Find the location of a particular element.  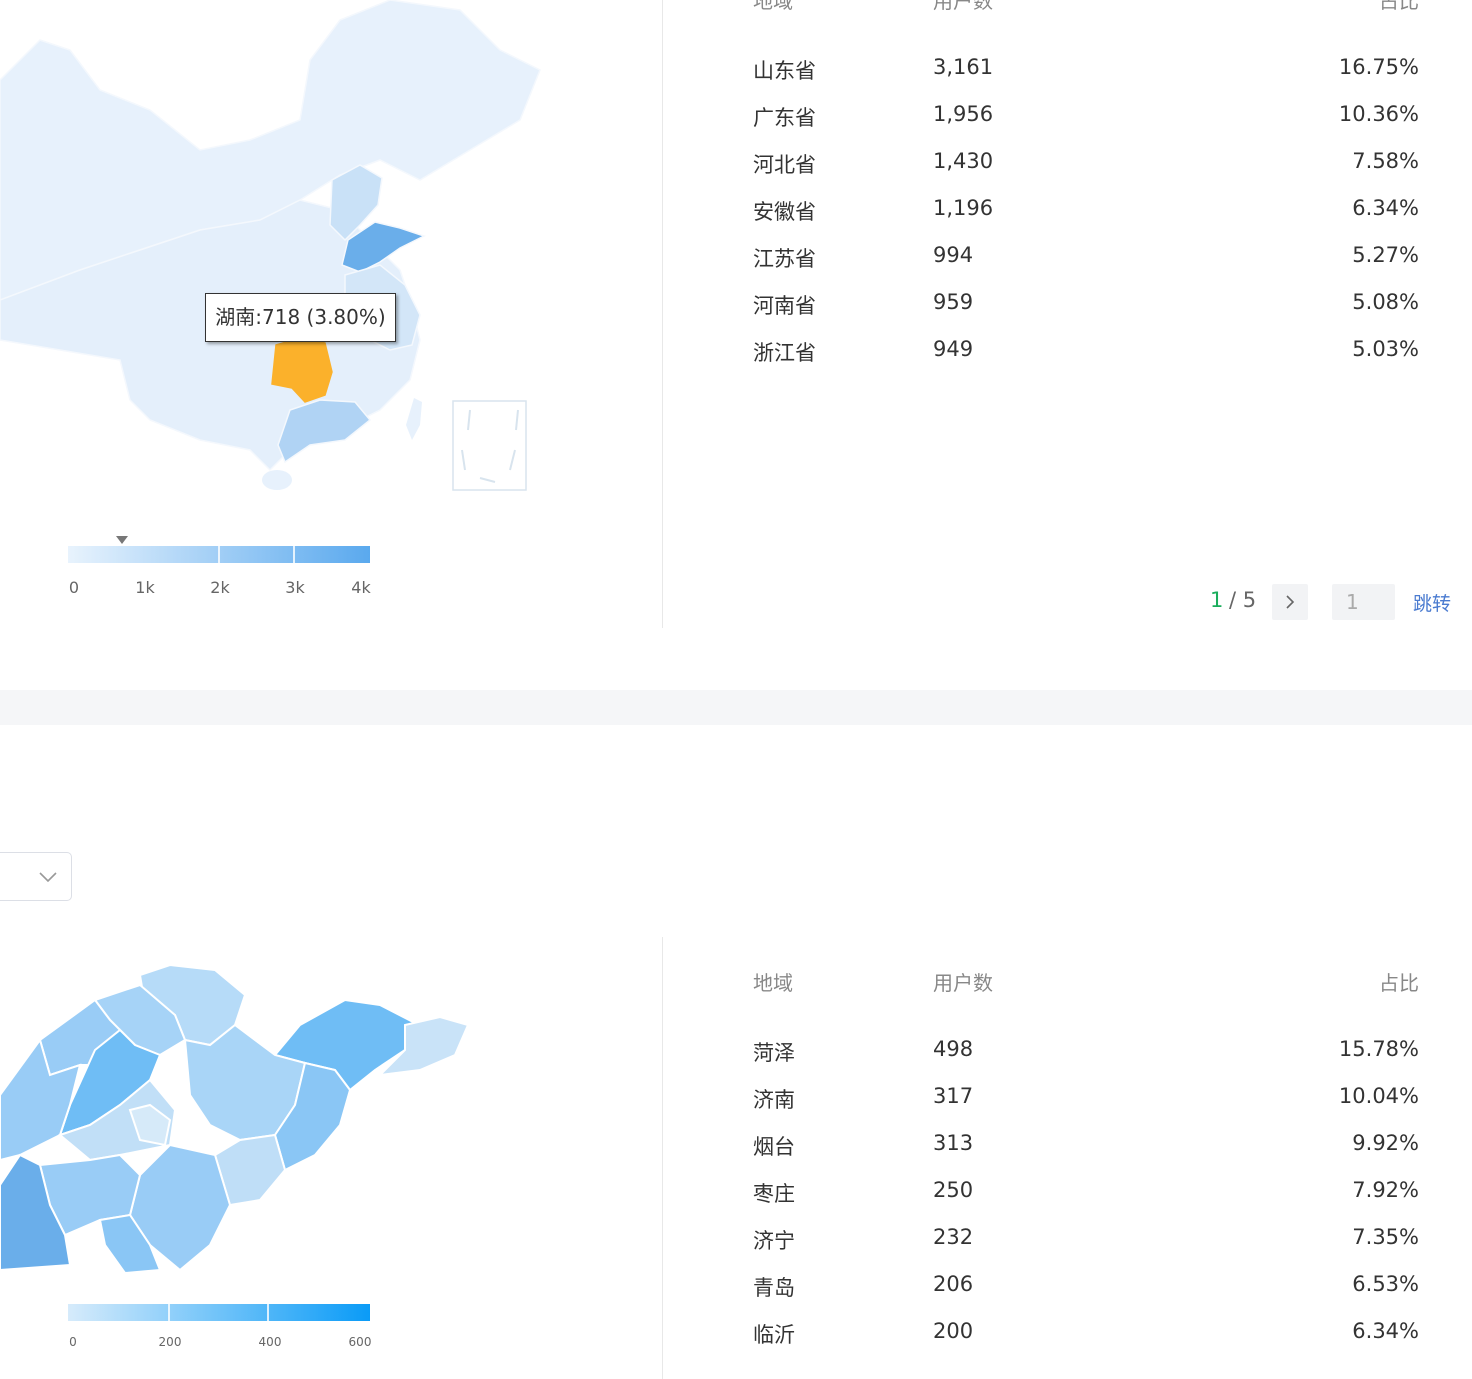

cell-users: 206 is located at coordinates (953, 1284).